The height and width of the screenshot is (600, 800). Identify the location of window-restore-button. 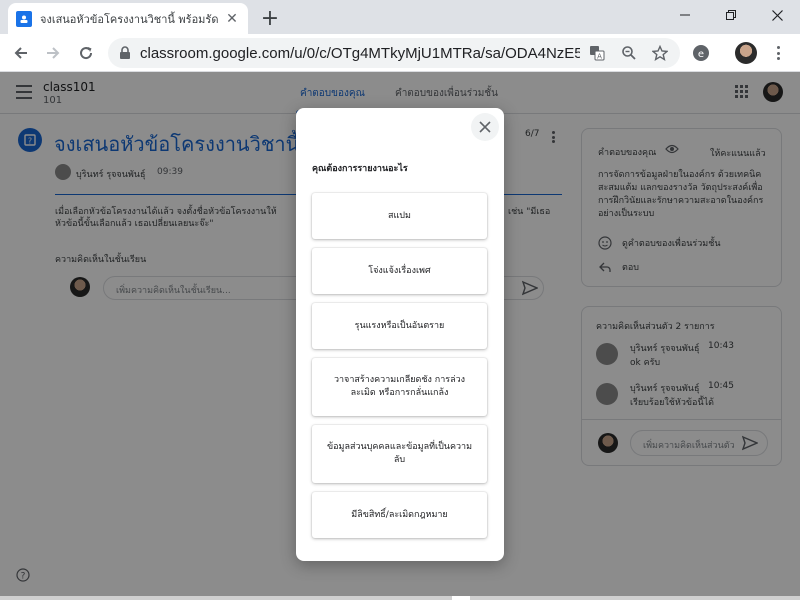
(731, 15).